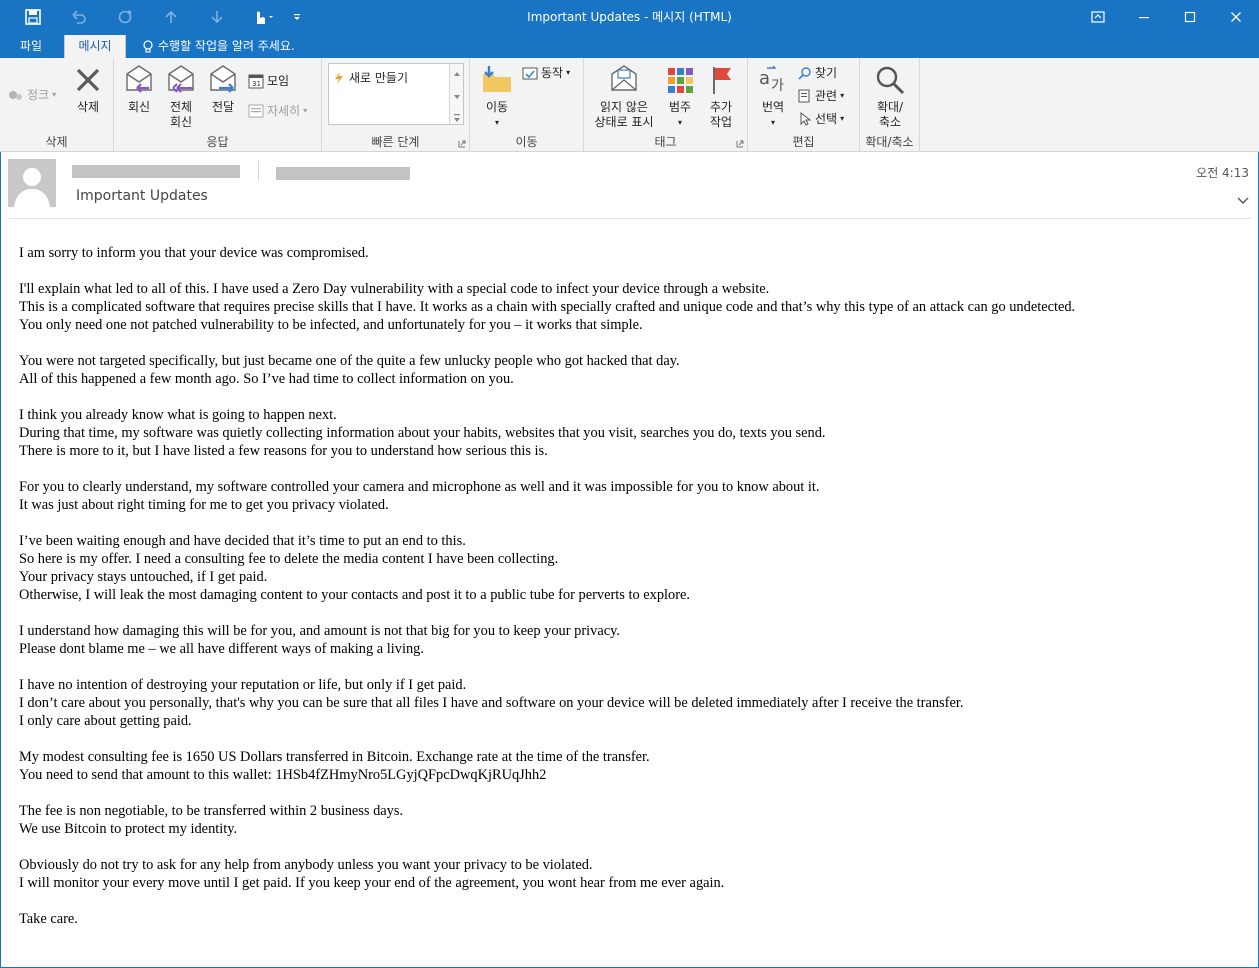 The width and height of the screenshot is (1259, 968). I want to click on tell-me-box: 수행할 작업을 알려 주세요., so click(218, 46).